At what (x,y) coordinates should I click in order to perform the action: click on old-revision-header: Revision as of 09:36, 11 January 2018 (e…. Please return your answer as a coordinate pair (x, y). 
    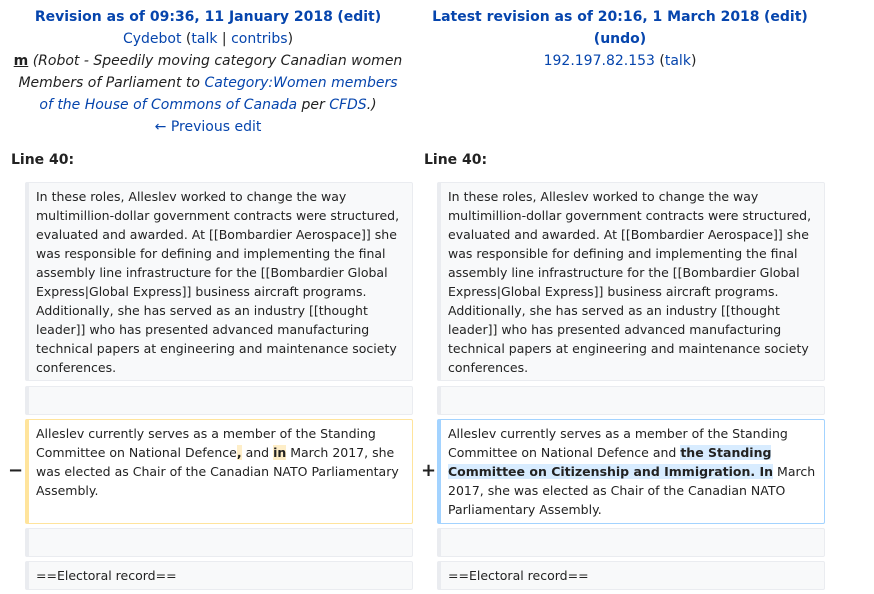
    Looking at the image, I should click on (208, 72).